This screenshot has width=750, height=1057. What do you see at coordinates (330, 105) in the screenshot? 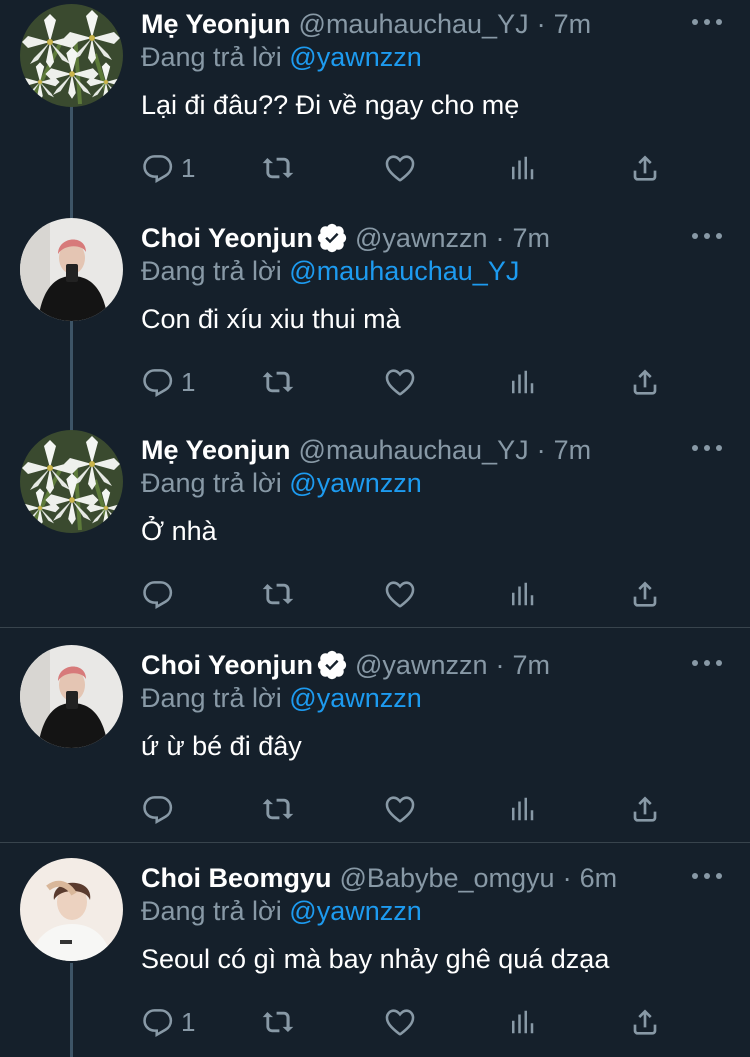
I see `tweet-text: Lại đi đâu?? Đi về ngay cho mẹ` at bounding box center [330, 105].